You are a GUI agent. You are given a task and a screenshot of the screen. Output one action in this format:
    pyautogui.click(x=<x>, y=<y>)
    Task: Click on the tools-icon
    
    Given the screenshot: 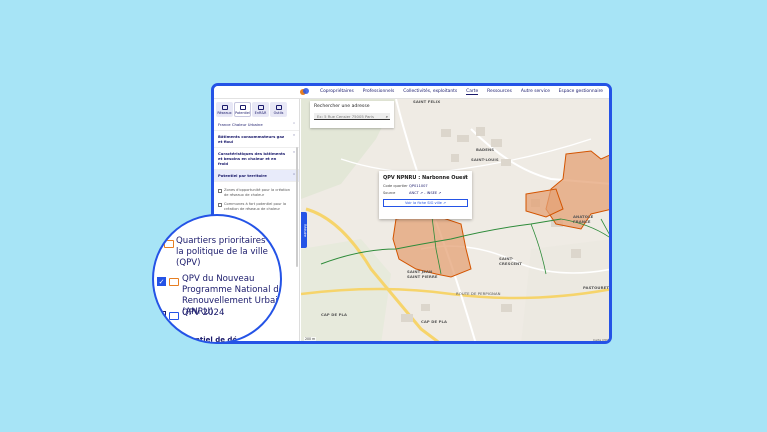 What is the action you would take?
    pyautogui.click(x=278, y=107)
    